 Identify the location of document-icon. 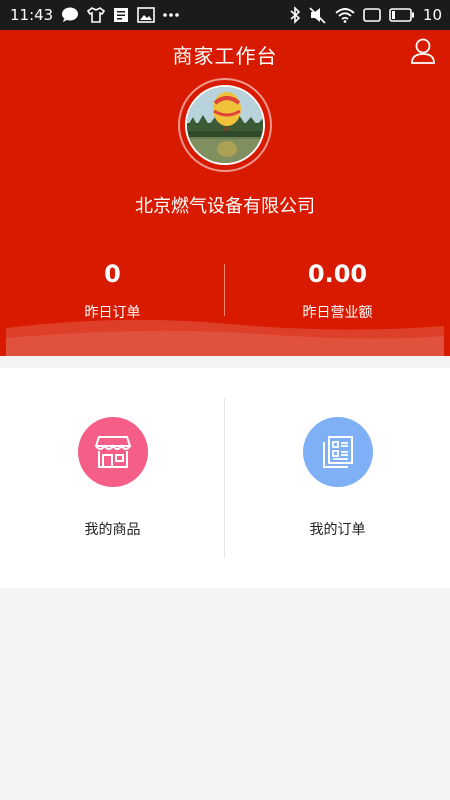
(121, 15).